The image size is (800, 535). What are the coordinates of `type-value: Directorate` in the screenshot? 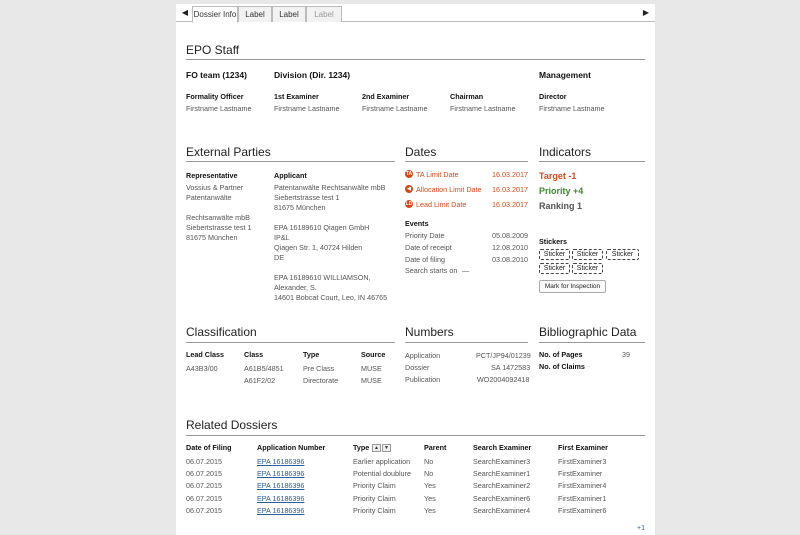 It's located at (321, 380).